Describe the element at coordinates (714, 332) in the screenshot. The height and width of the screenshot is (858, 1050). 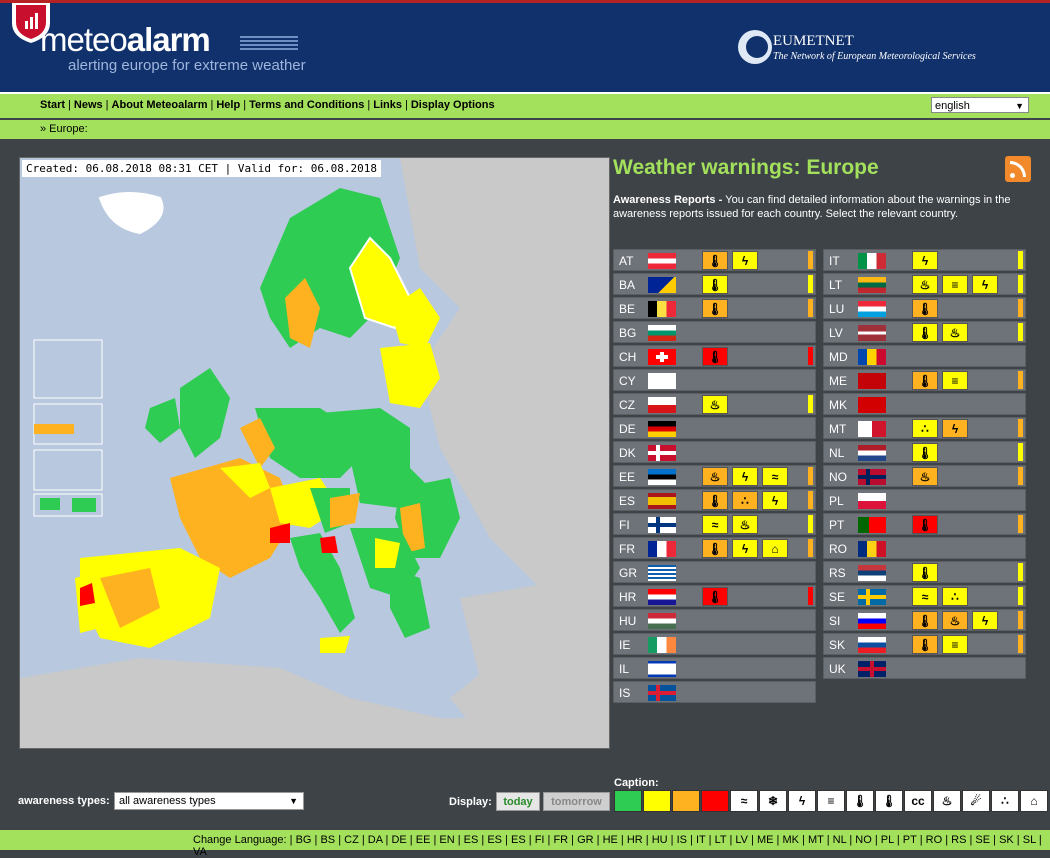
I see `country-row-bg: BG` at that location.